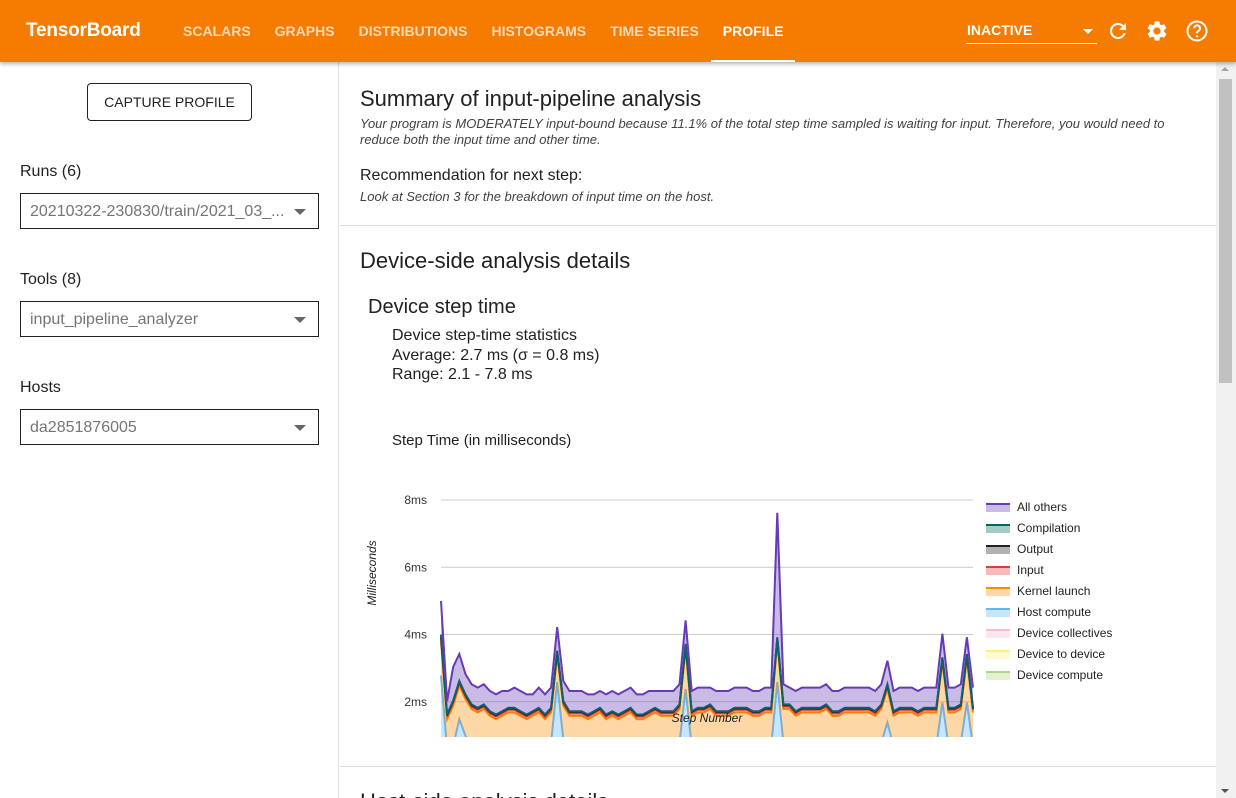 The image size is (1236, 798). What do you see at coordinates (481, 440) in the screenshot?
I see `chart-title: Step Time (in milliseconds)` at bounding box center [481, 440].